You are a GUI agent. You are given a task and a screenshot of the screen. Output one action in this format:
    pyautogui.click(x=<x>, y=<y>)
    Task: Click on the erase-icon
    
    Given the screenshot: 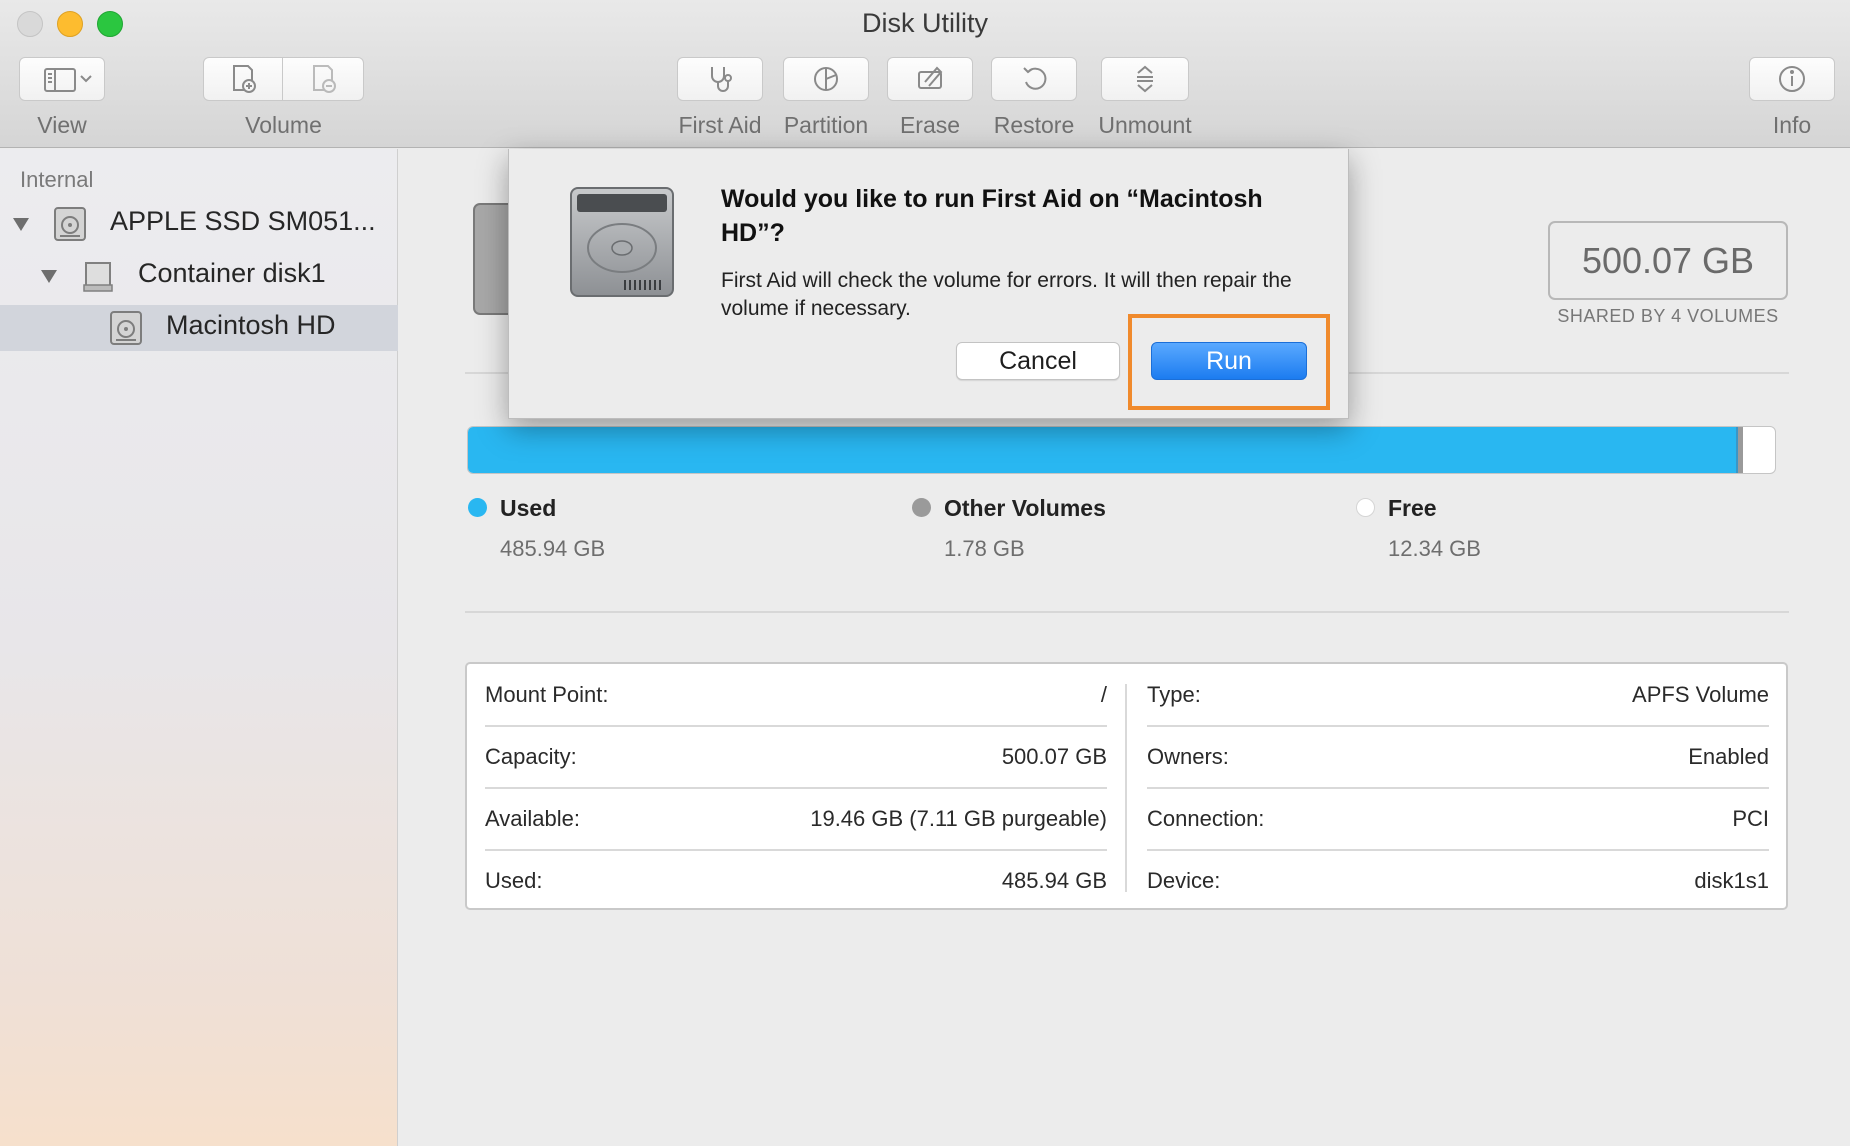 What is the action you would take?
    pyautogui.click(x=930, y=77)
    